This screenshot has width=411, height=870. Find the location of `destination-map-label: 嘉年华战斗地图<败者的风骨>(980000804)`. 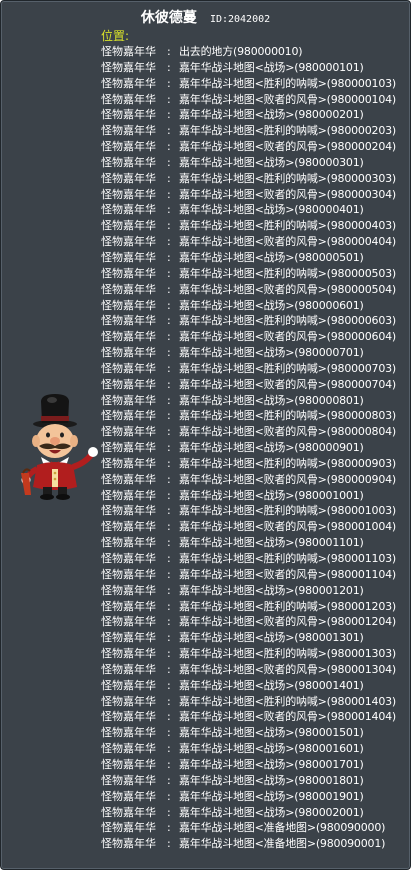

destination-map-label: 嘉年华战斗地图<败者的风骨>(980000804) is located at coordinates (288, 432).